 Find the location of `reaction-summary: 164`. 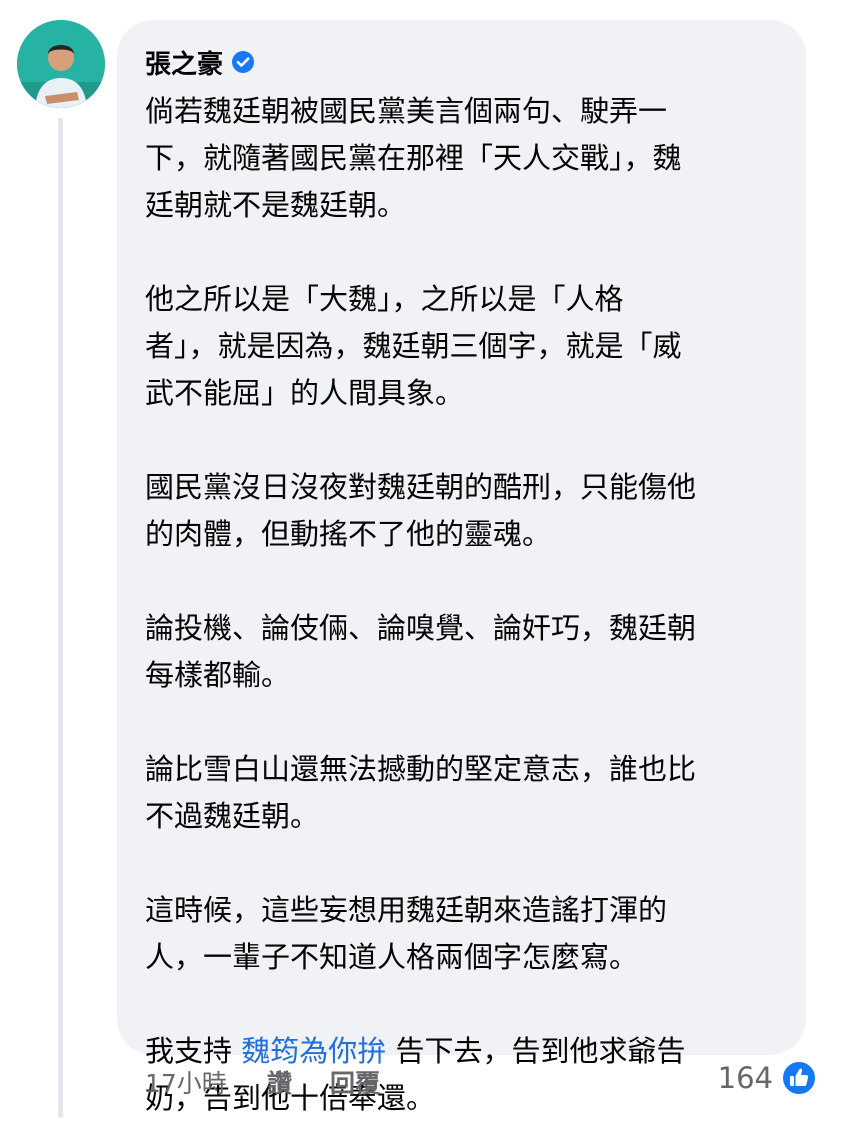

reaction-summary: 164 is located at coordinates (767, 1078).